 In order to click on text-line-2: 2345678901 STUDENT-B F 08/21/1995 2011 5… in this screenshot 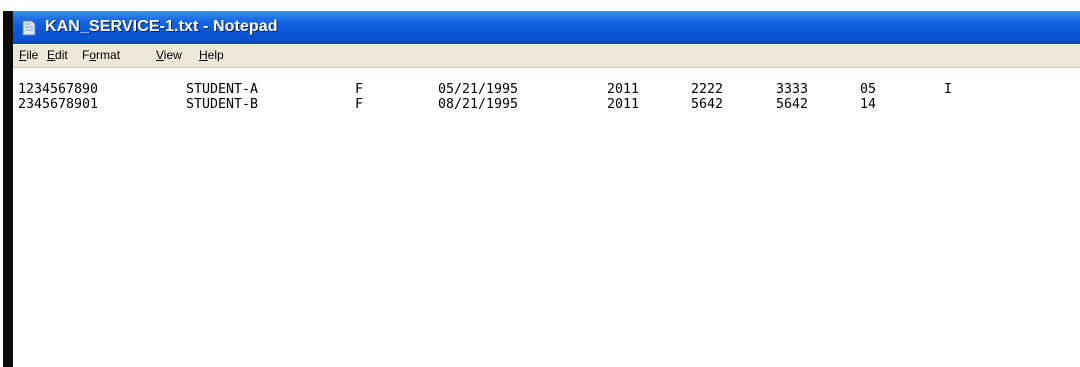, I will do `click(447, 105)`.